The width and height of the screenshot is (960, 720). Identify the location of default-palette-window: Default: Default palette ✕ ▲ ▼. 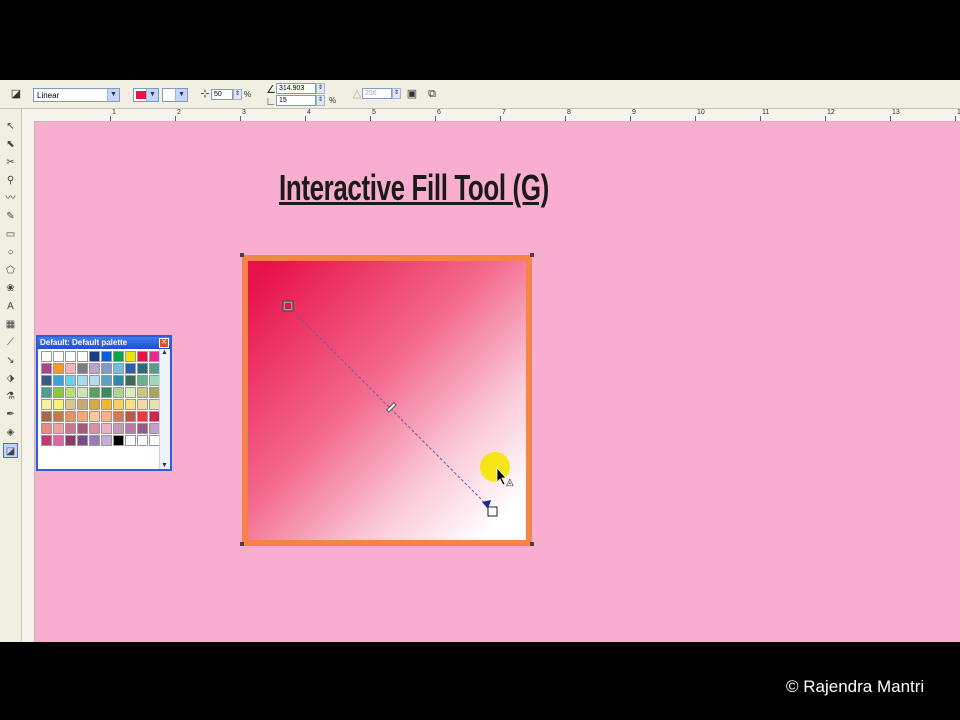
(104, 403).